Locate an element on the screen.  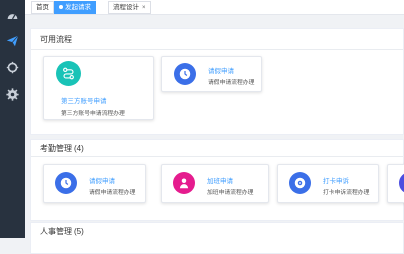
tab-bar: 首页 发起请求 流程设计 × is located at coordinates (214, 7).